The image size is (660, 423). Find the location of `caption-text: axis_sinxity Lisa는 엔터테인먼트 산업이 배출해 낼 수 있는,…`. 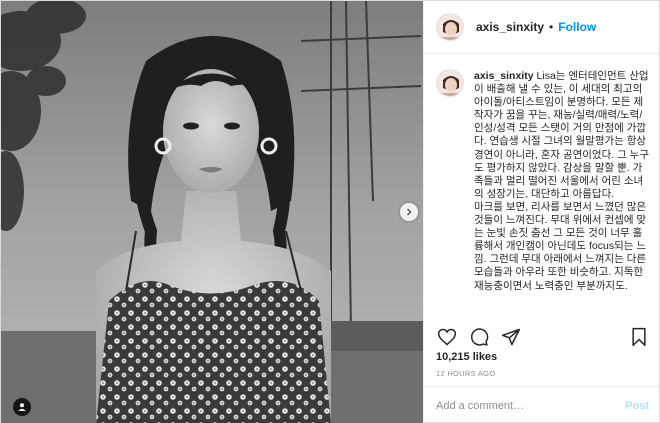

caption-text: axis_sinxity Lisa는 엔터테인먼트 산업이 배출해 낼 수 있는,… is located at coordinates (562, 181).